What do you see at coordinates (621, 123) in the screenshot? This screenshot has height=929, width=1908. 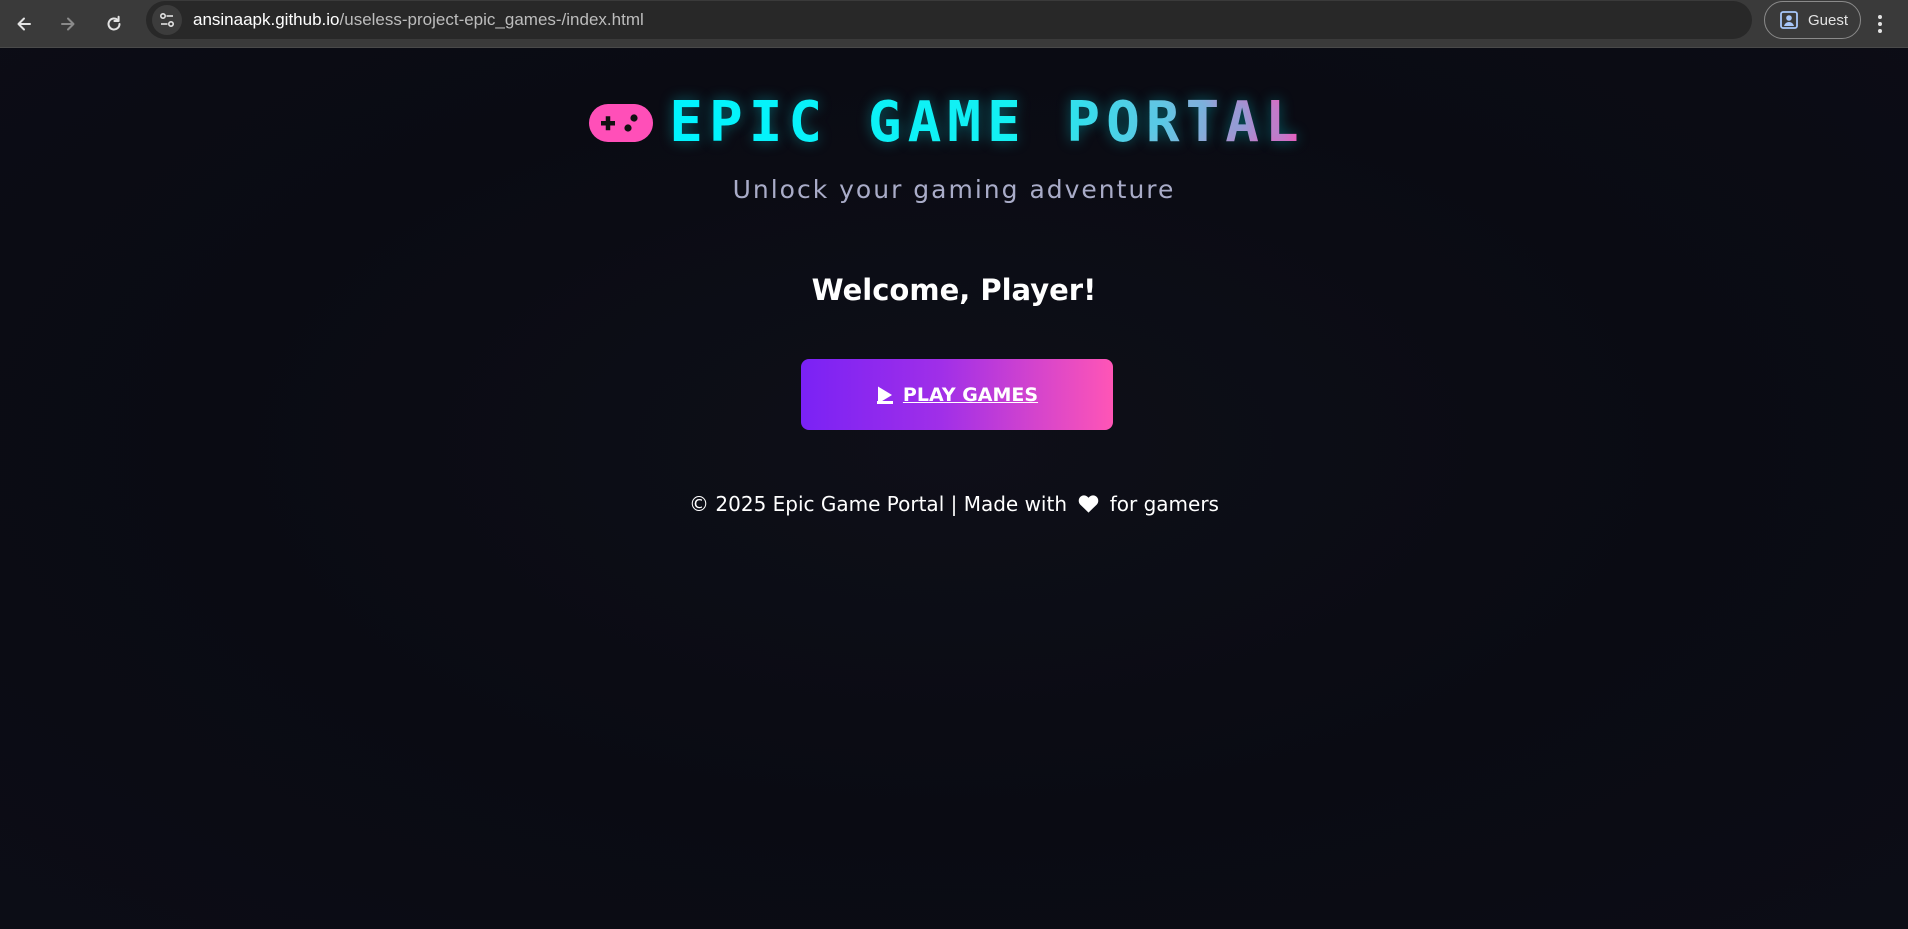 I see `gamepad-icon` at bounding box center [621, 123].